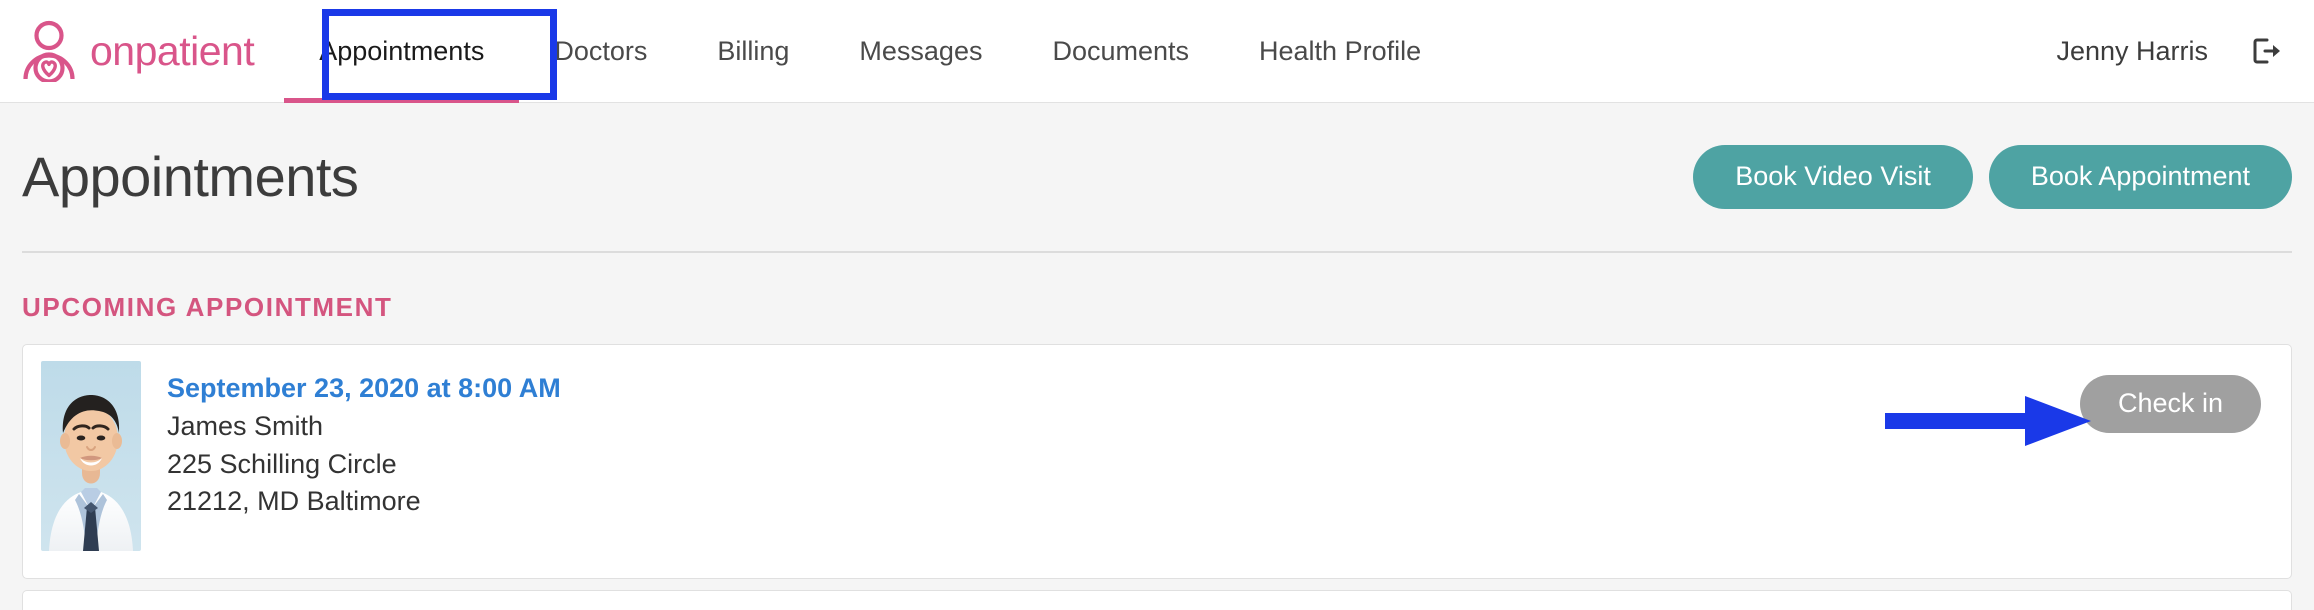 The height and width of the screenshot is (610, 2314). Describe the element at coordinates (294, 501) in the screenshot. I see `appointment-address-line2: 21212, MD Baltimore` at that location.